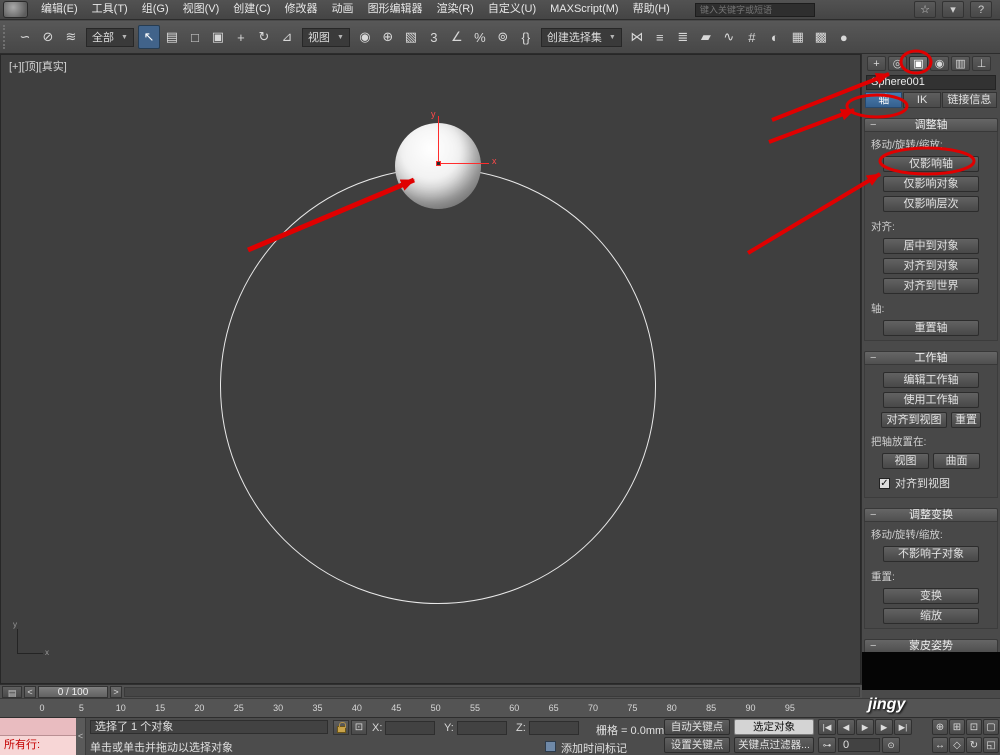  What do you see at coordinates (931, 266) in the screenshot?
I see `align-to-object-button: 对齐到对象` at bounding box center [931, 266].